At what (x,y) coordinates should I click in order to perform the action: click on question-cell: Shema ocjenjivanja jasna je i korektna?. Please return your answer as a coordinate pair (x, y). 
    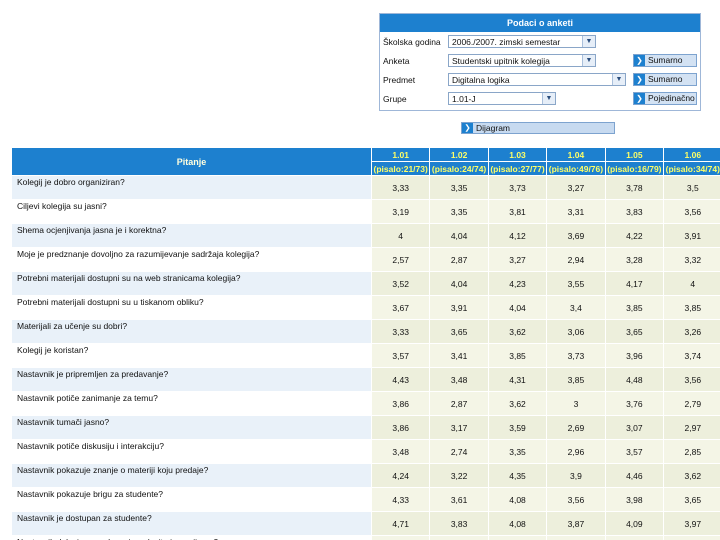
    Looking at the image, I should click on (191, 235).